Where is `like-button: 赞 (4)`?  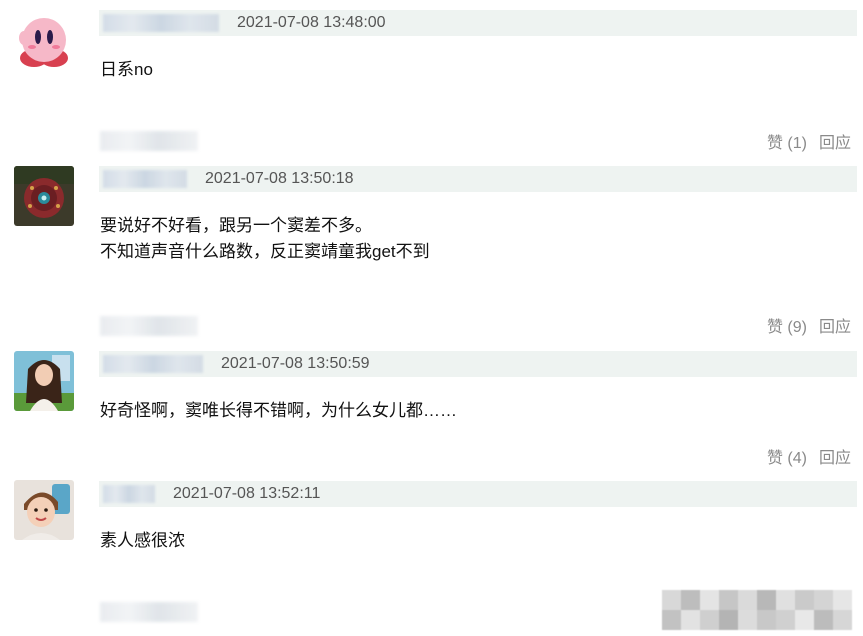 like-button: 赞 (4) is located at coordinates (787, 458).